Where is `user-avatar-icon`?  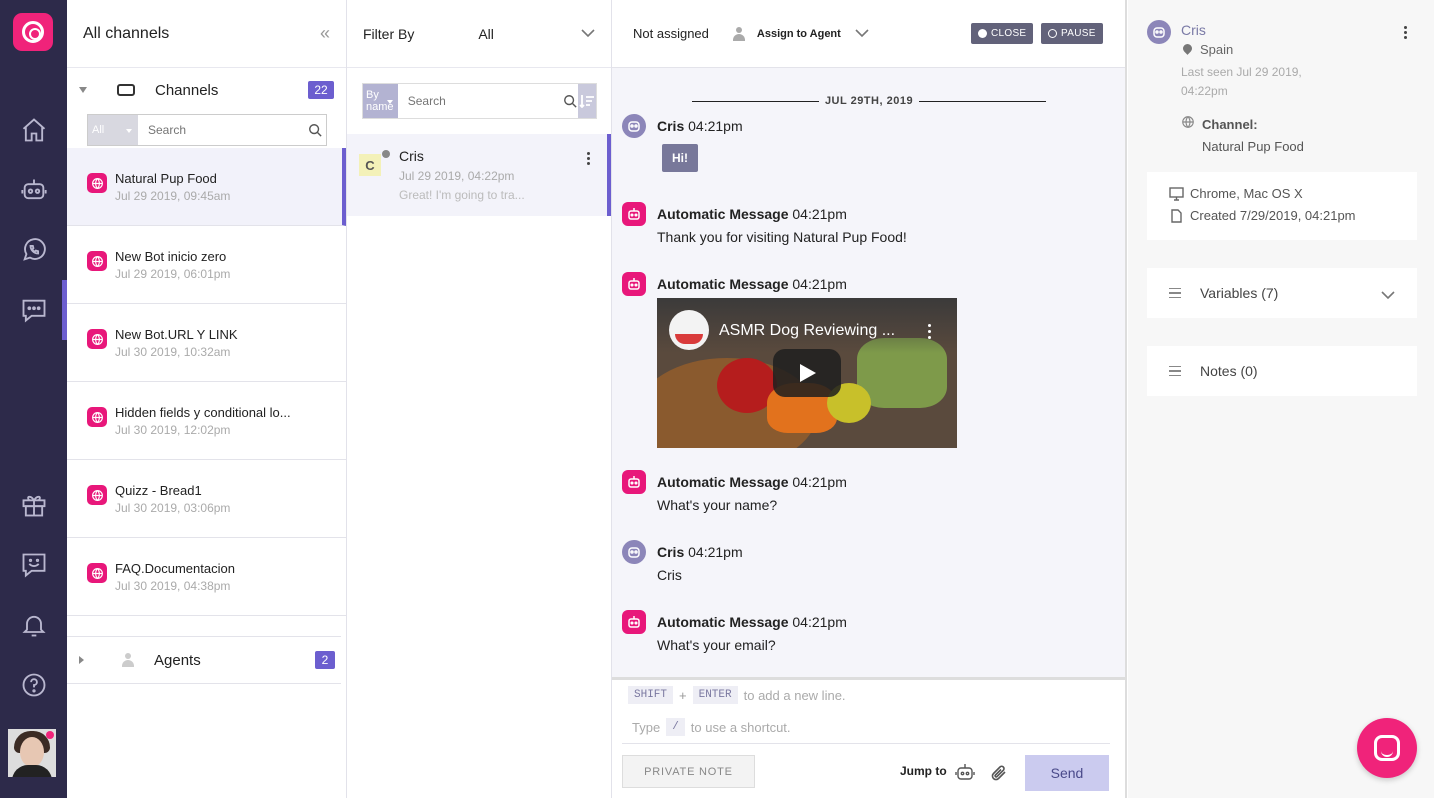
user-avatar-icon is located at coordinates (634, 552).